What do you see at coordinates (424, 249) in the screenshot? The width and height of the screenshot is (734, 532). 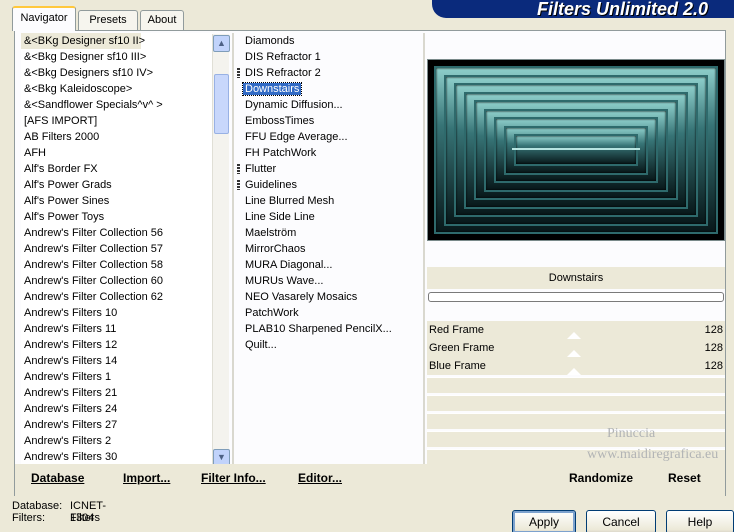 I see `list-divider` at bounding box center [424, 249].